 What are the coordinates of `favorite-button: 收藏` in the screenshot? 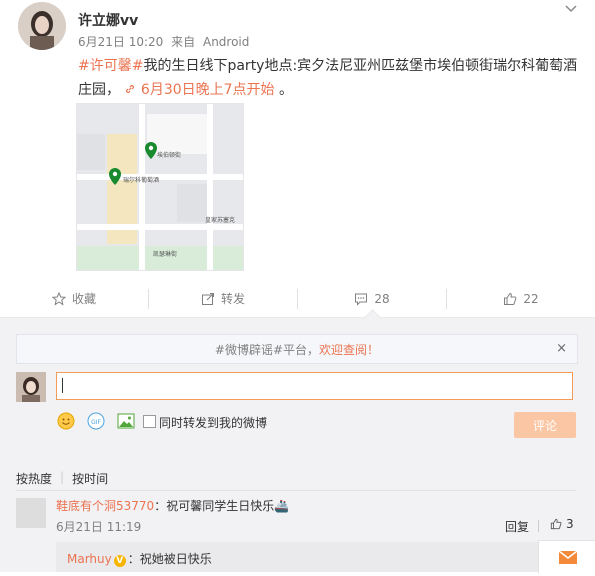 It's located at (74, 299).